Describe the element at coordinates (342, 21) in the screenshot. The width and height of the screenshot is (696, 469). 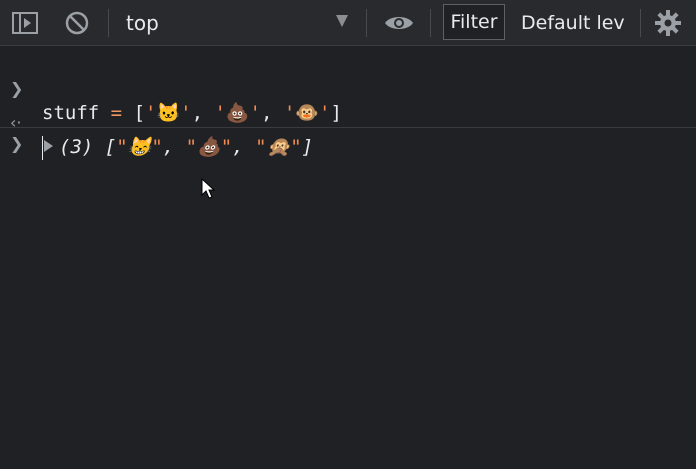
I see `chevron-down-icon` at that location.